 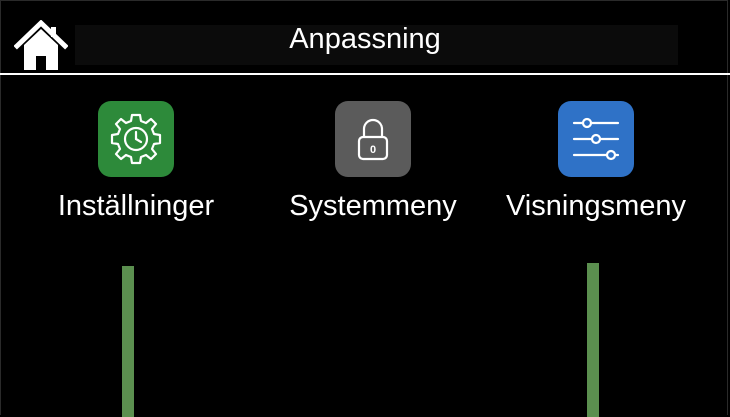 I want to click on system-tile: 0, so click(x=373, y=139).